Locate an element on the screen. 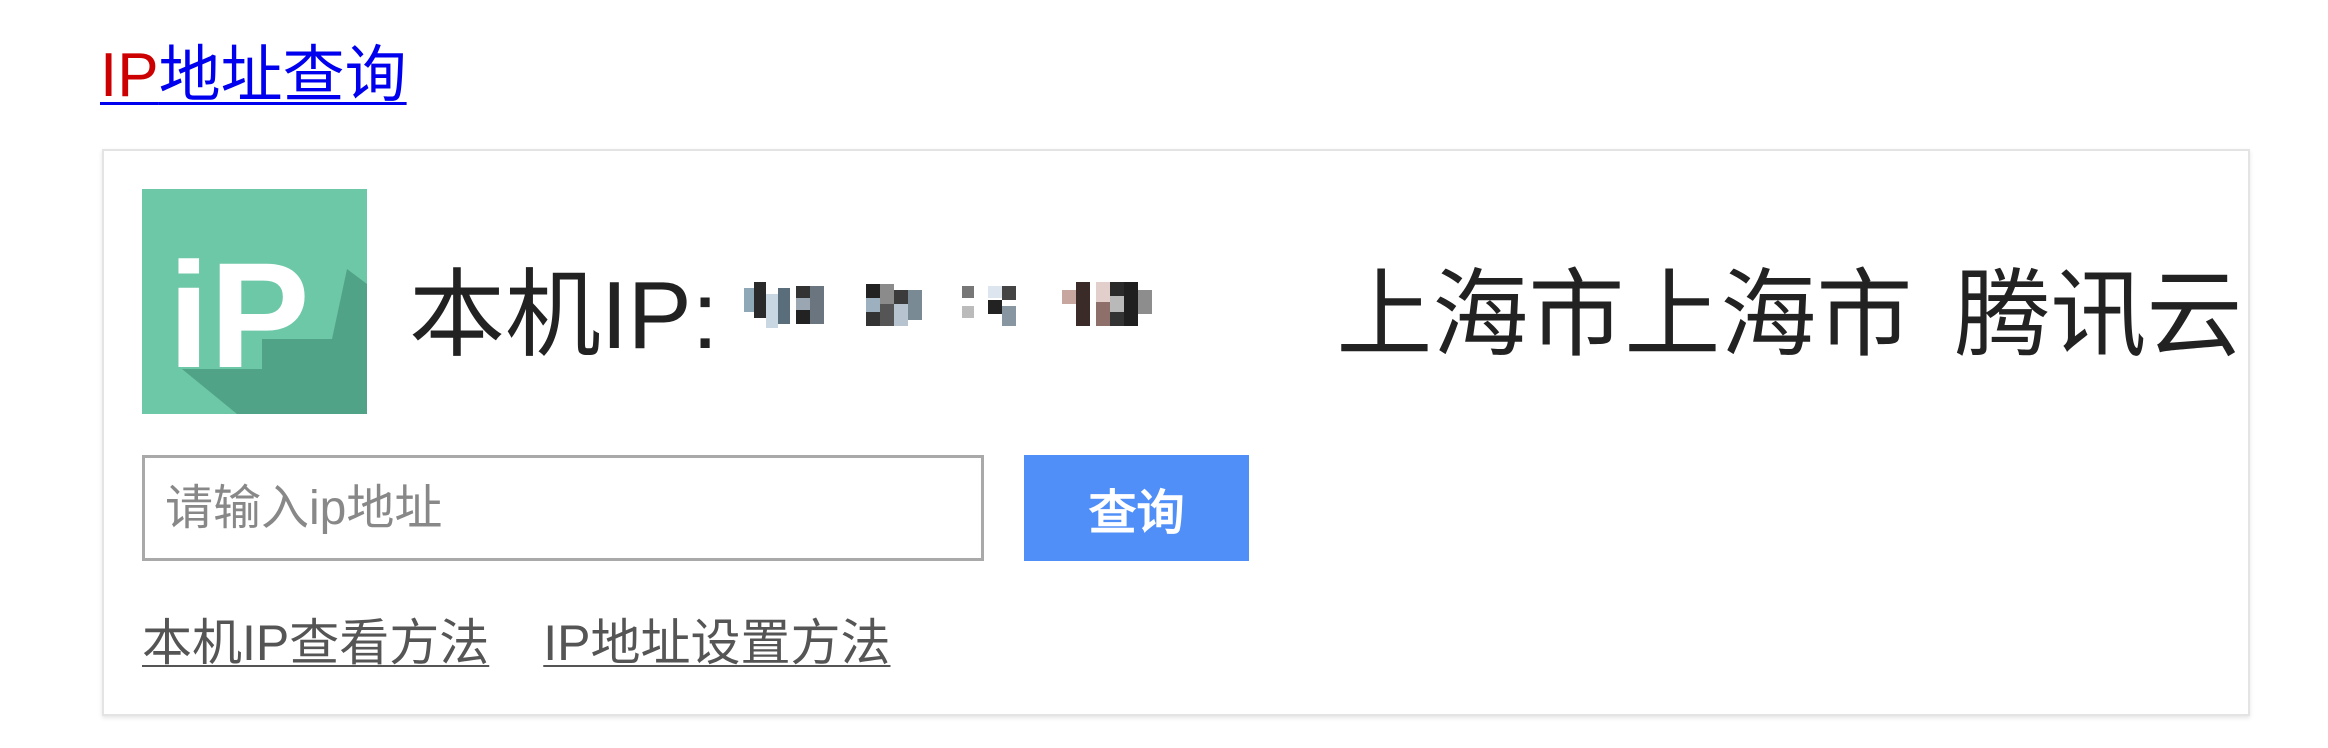 The width and height of the screenshot is (2328, 748). title-accent: IP is located at coordinates (129, 75).